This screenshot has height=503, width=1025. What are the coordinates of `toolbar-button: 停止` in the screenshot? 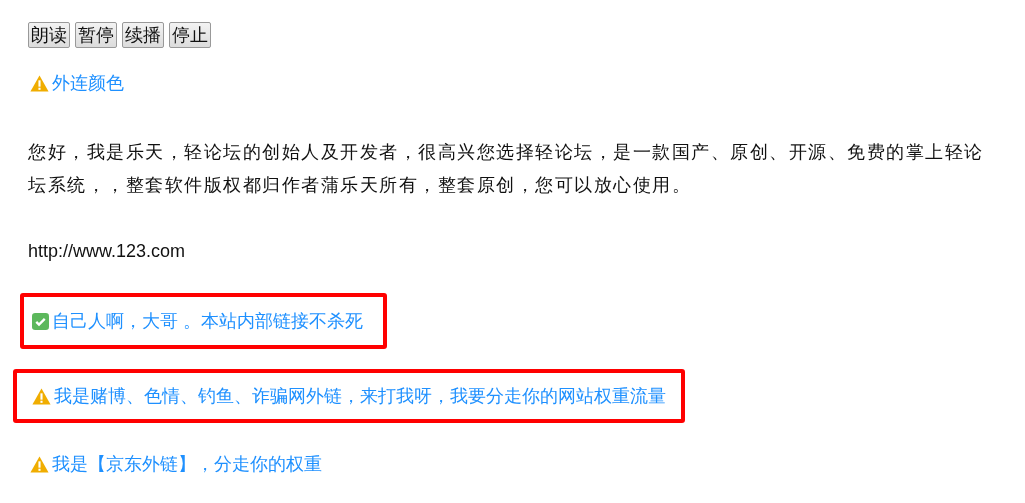 It's located at (190, 35).